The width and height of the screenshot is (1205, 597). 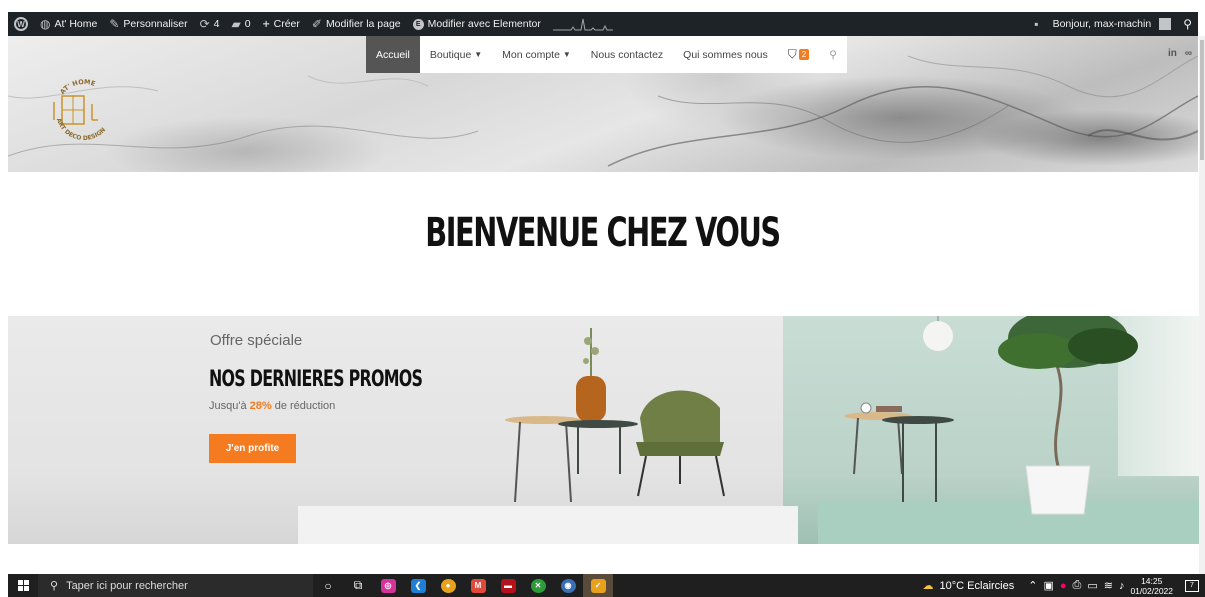 I want to click on elementor-icon: E, so click(x=418, y=24).